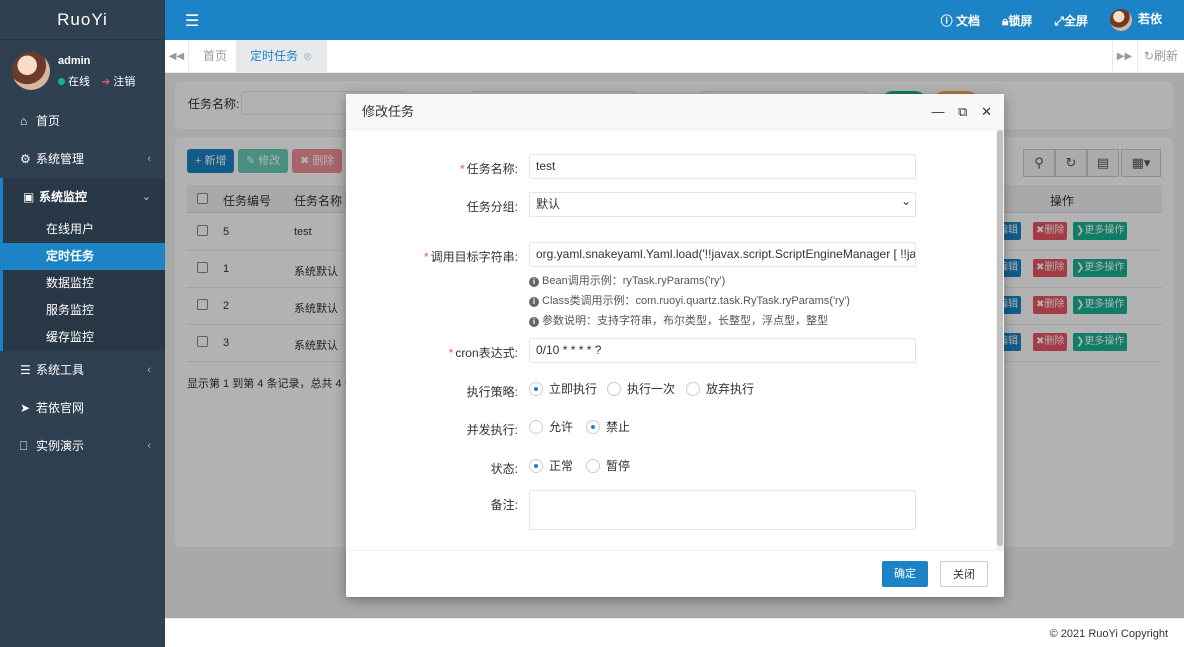 The height and width of the screenshot is (647, 1184). What do you see at coordinates (177, 56) in the screenshot?
I see `tab-scroll-left-icon: ◀◀` at bounding box center [177, 56].